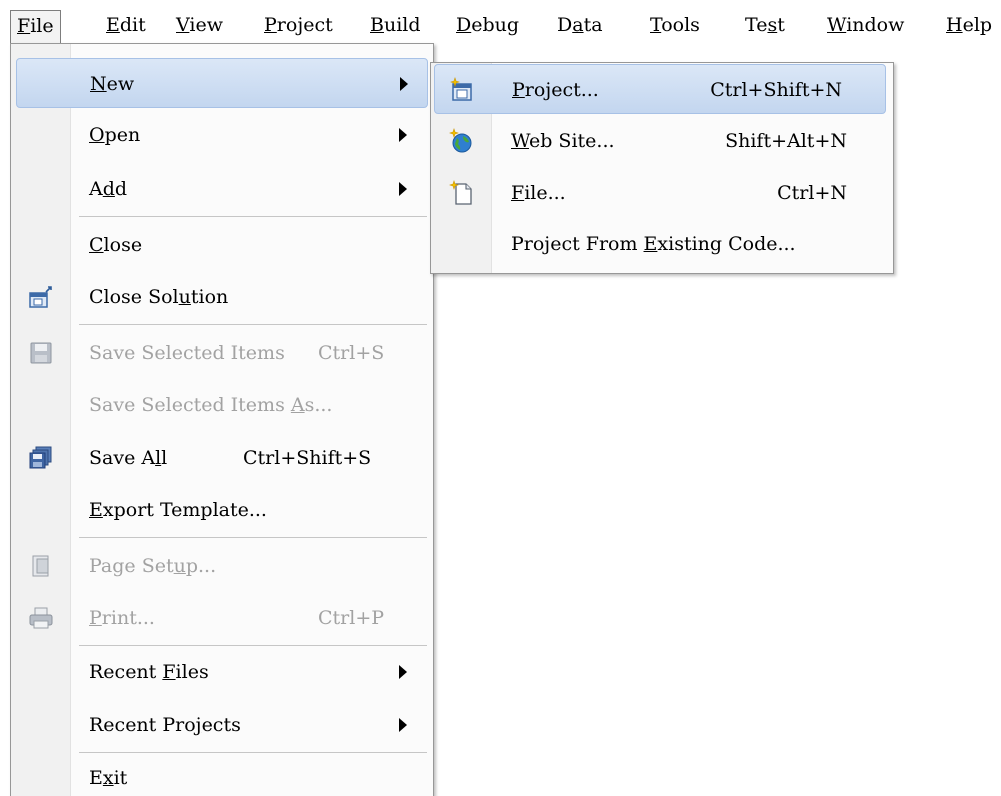 The width and height of the screenshot is (1001, 796). What do you see at coordinates (112, 84) in the screenshot?
I see `menu-item-label: New` at bounding box center [112, 84].